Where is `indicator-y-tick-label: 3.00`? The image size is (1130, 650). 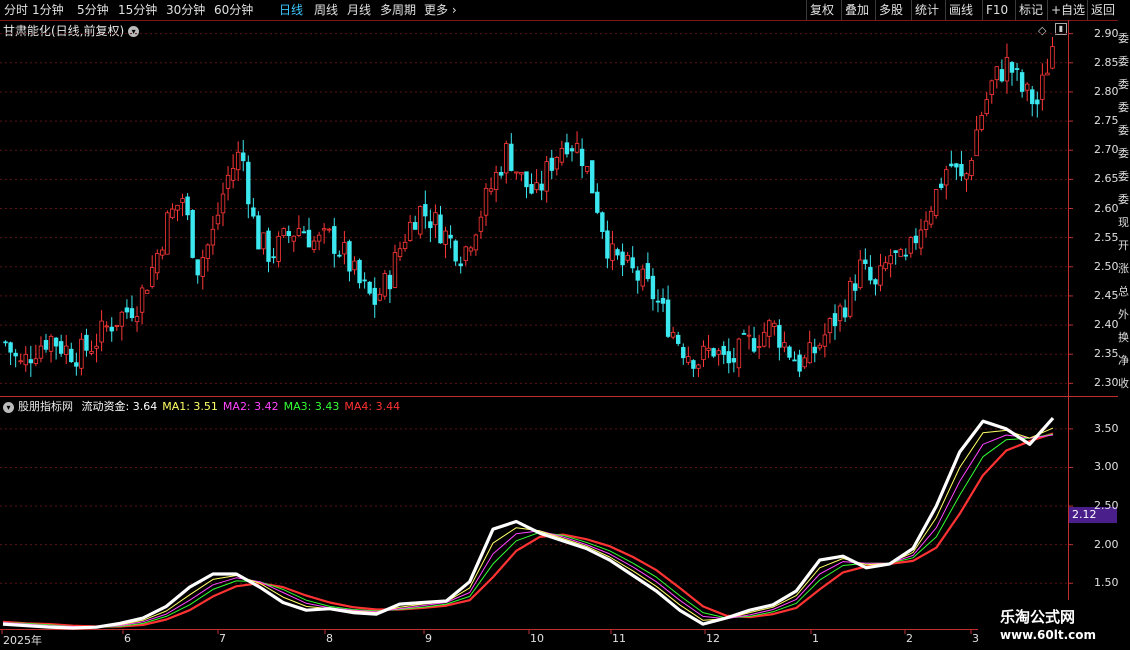
indicator-y-tick-label: 3.00 is located at coordinates (1106, 467).